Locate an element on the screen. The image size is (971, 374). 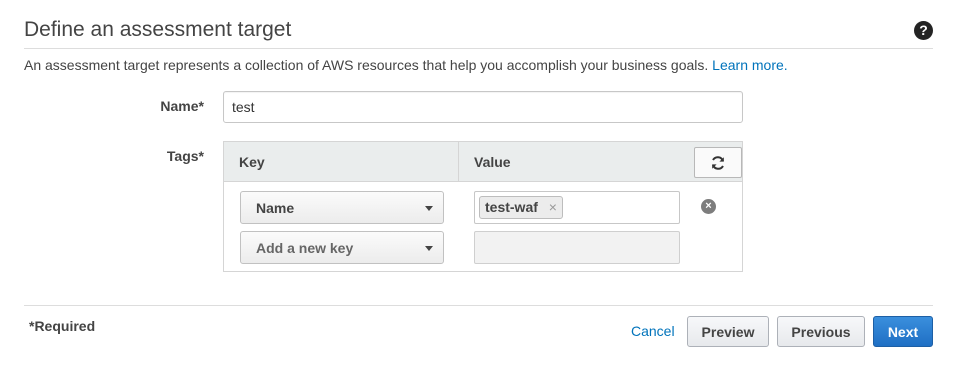
title-divider is located at coordinates (478, 48).